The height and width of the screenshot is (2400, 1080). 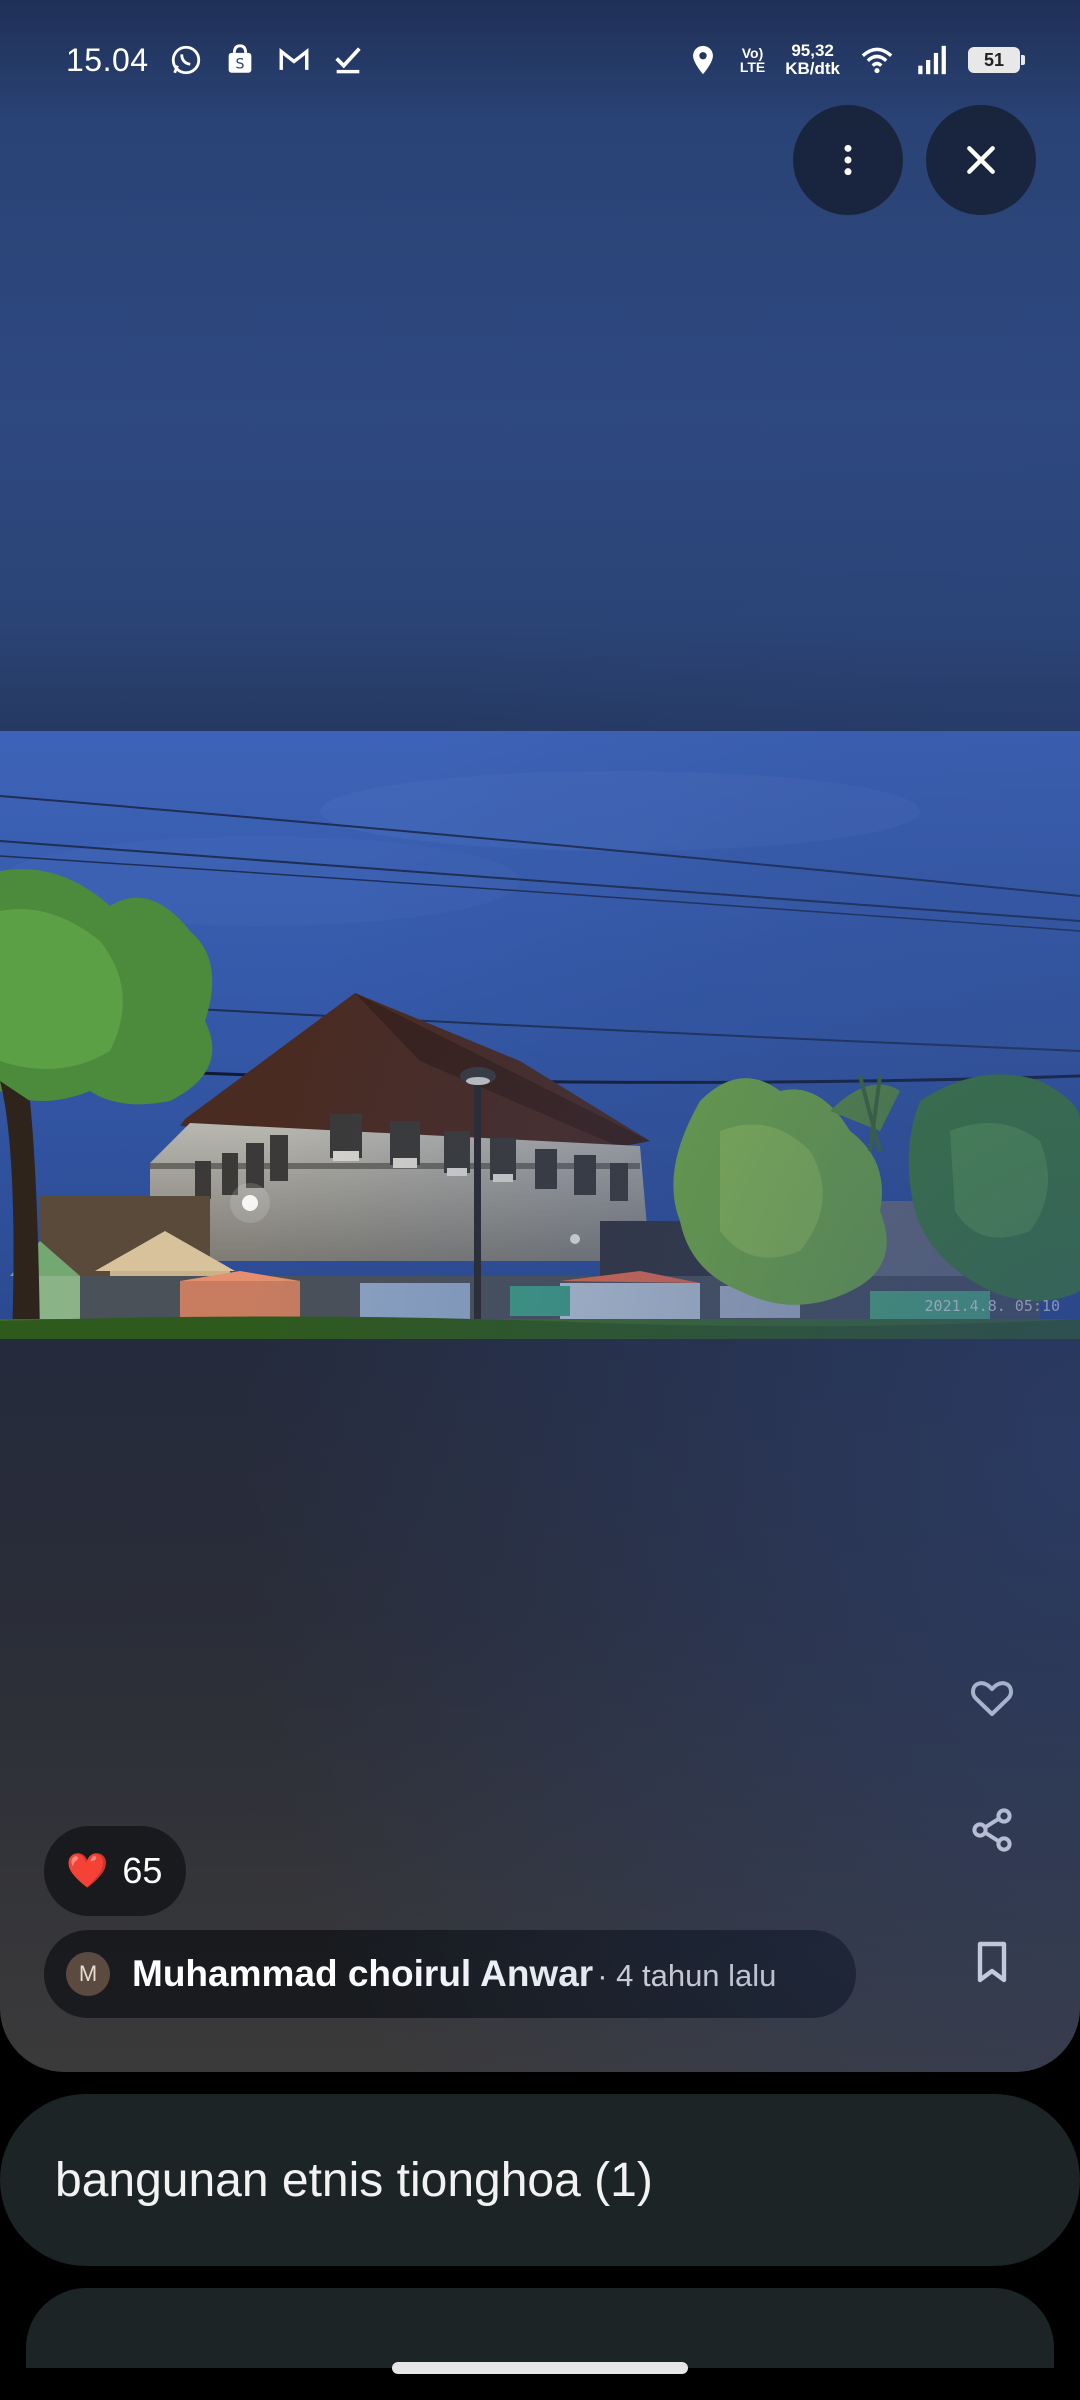 I want to click on photo-timestamp: 2021.4.8. 05:10, so click(x=992, y=1306).